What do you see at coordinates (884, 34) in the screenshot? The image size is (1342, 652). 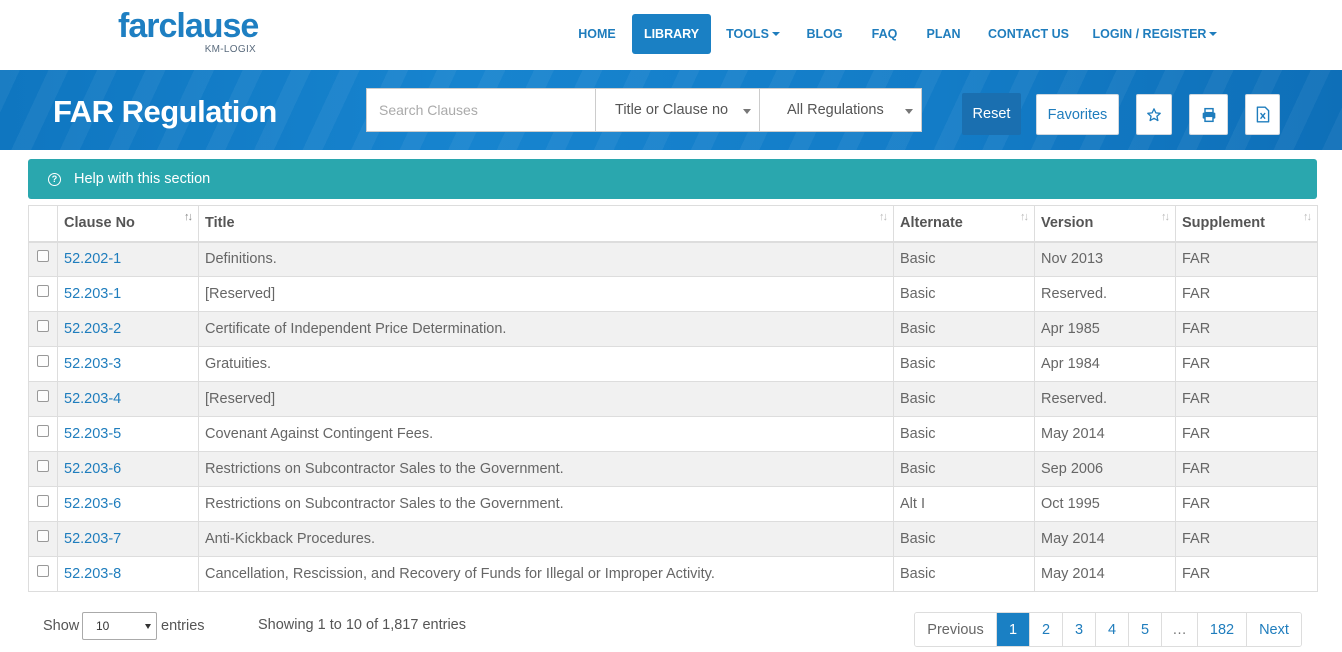 I see `nav-item-faq: FAQ` at bounding box center [884, 34].